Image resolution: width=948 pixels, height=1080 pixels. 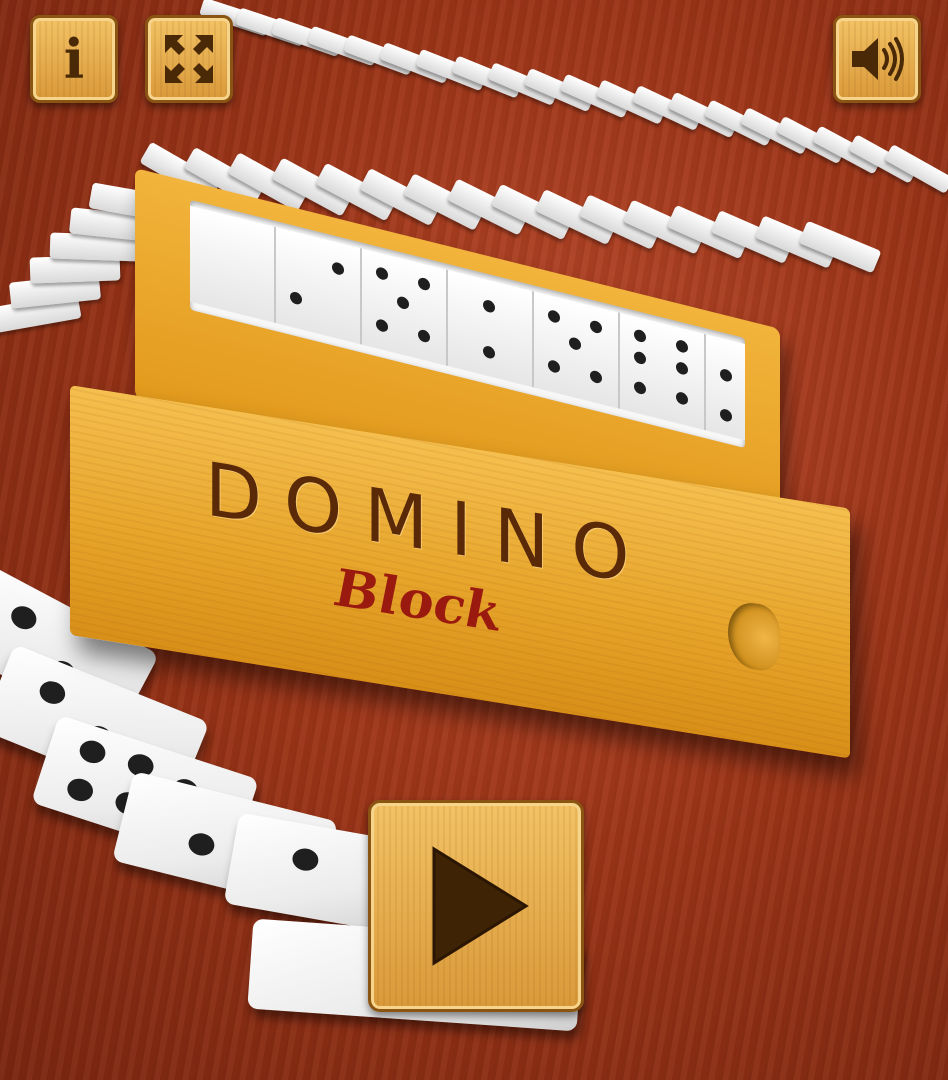 What do you see at coordinates (480, 906) in the screenshot?
I see `play-icon` at bounding box center [480, 906].